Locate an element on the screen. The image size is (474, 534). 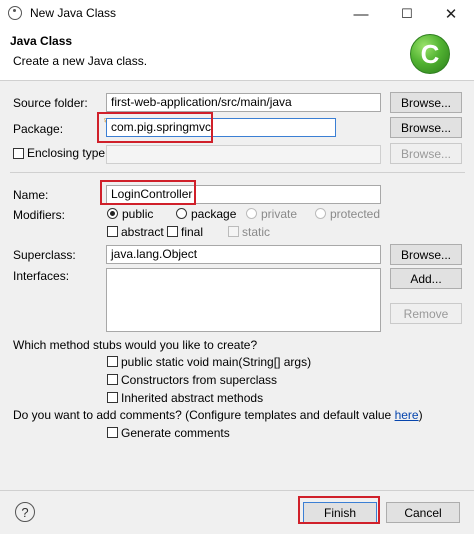
modifier-static-checkbox is located at coordinates (233, 231).